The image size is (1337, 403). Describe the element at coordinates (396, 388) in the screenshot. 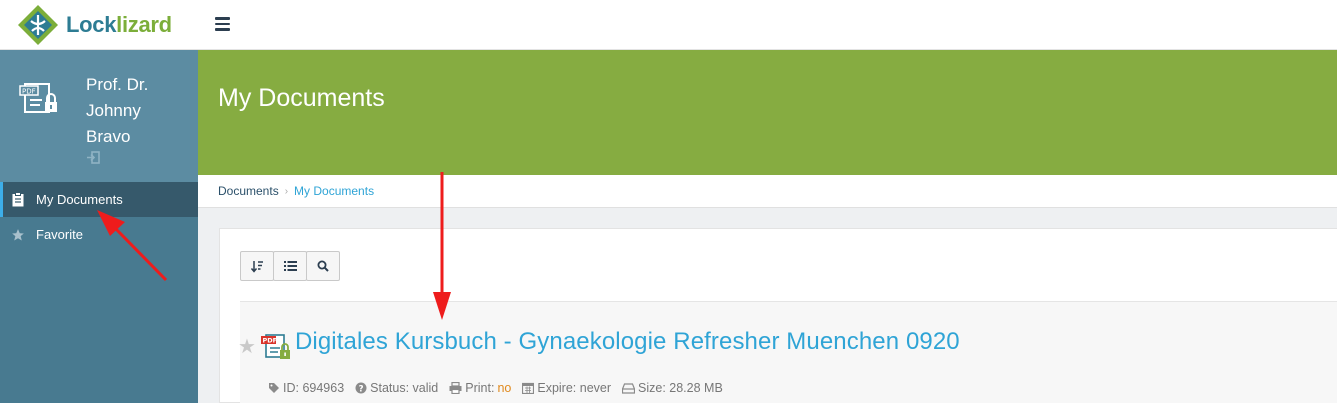

I see `document-status: ? Status: valid` at that location.